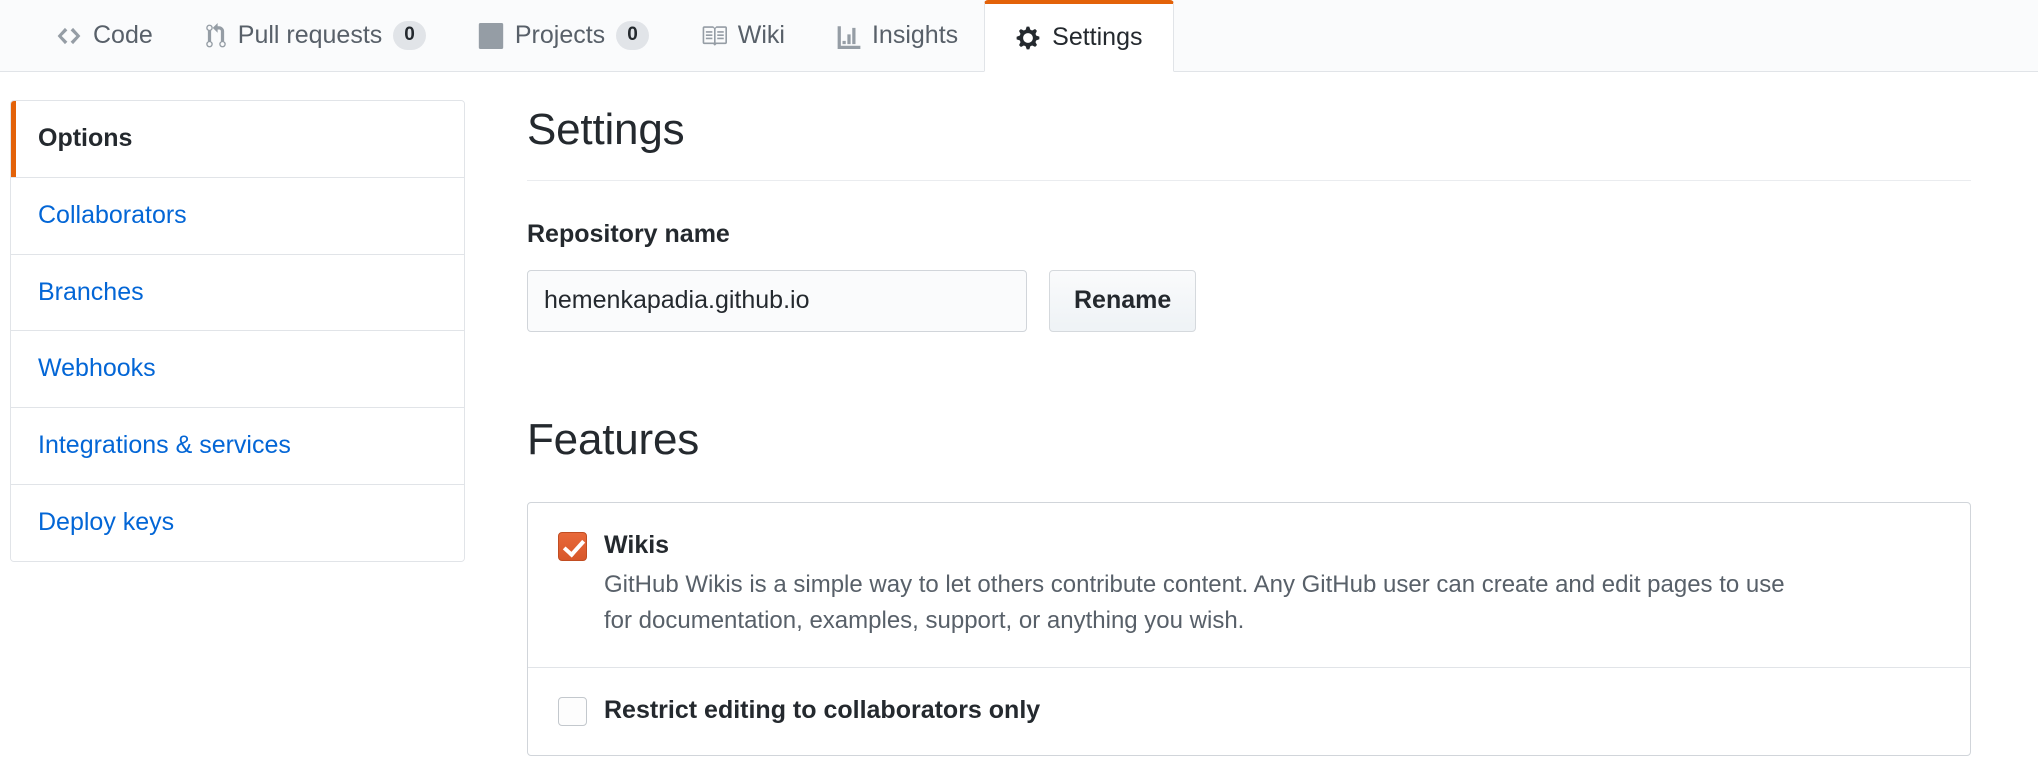 Image resolution: width=2038 pixels, height=770 pixels. I want to click on restrict-editing-checkbox, so click(572, 711).